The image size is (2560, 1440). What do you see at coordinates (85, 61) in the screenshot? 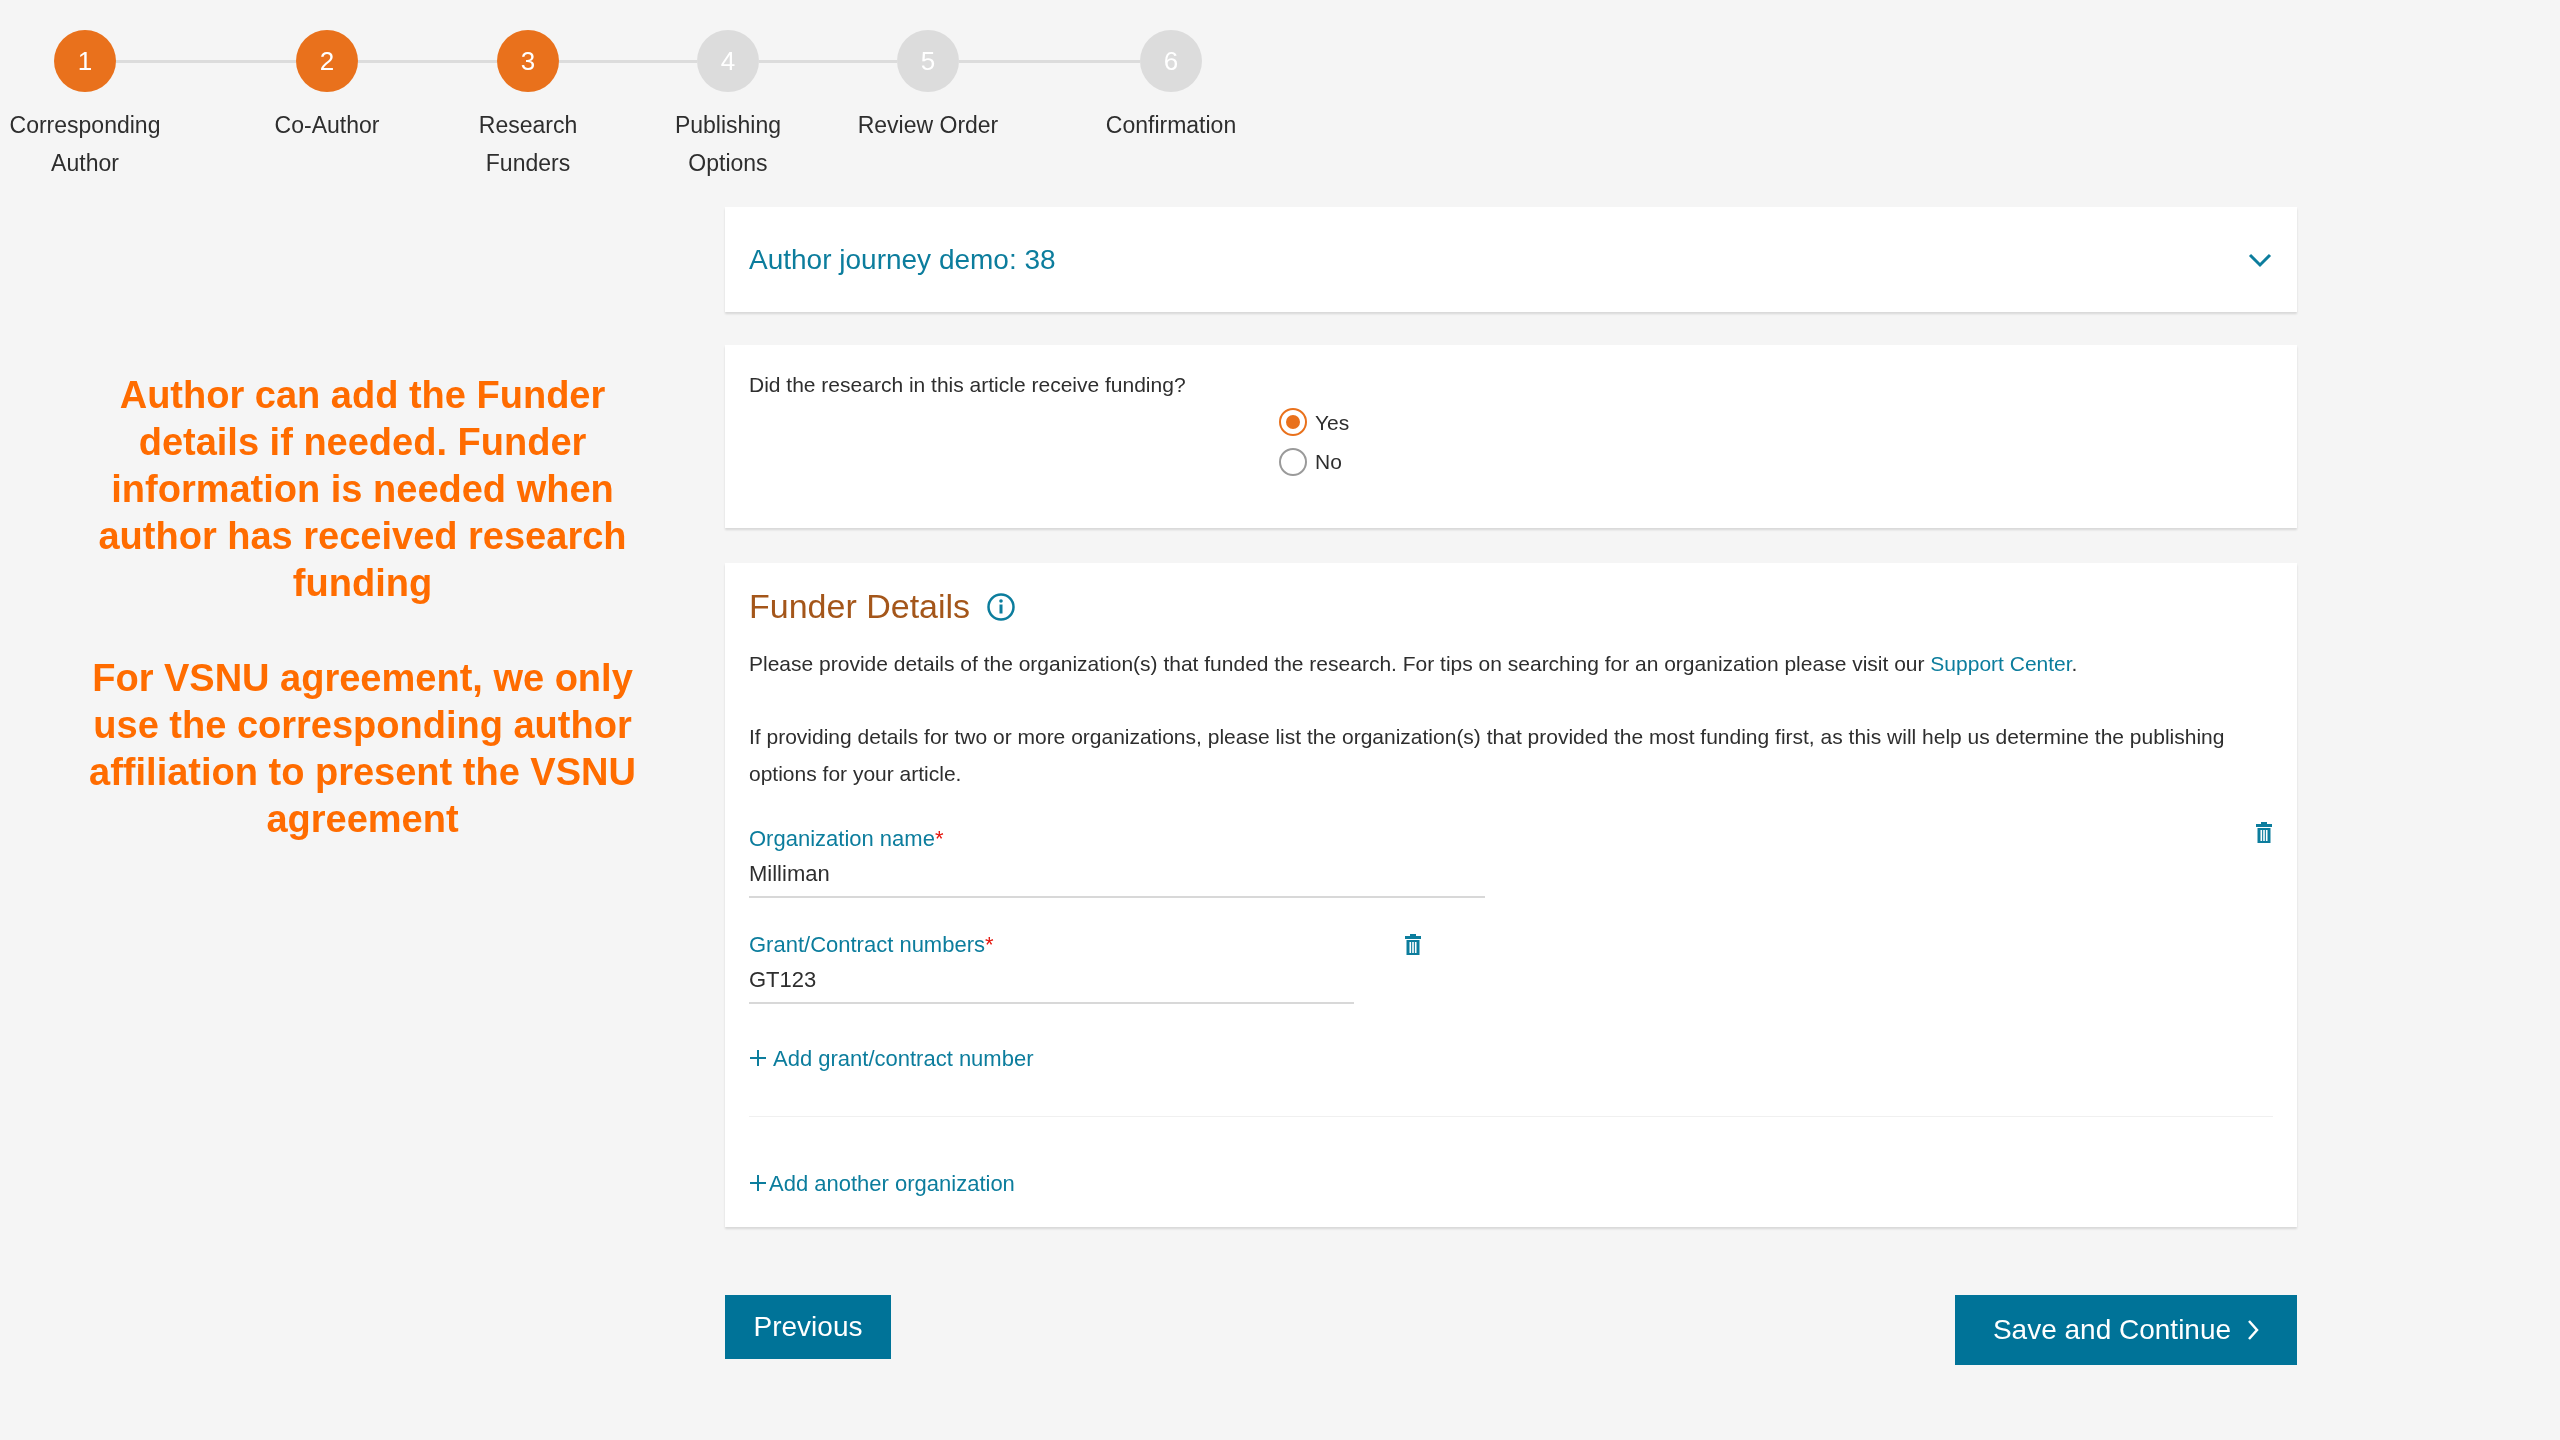
I see `step-circle: 1` at bounding box center [85, 61].